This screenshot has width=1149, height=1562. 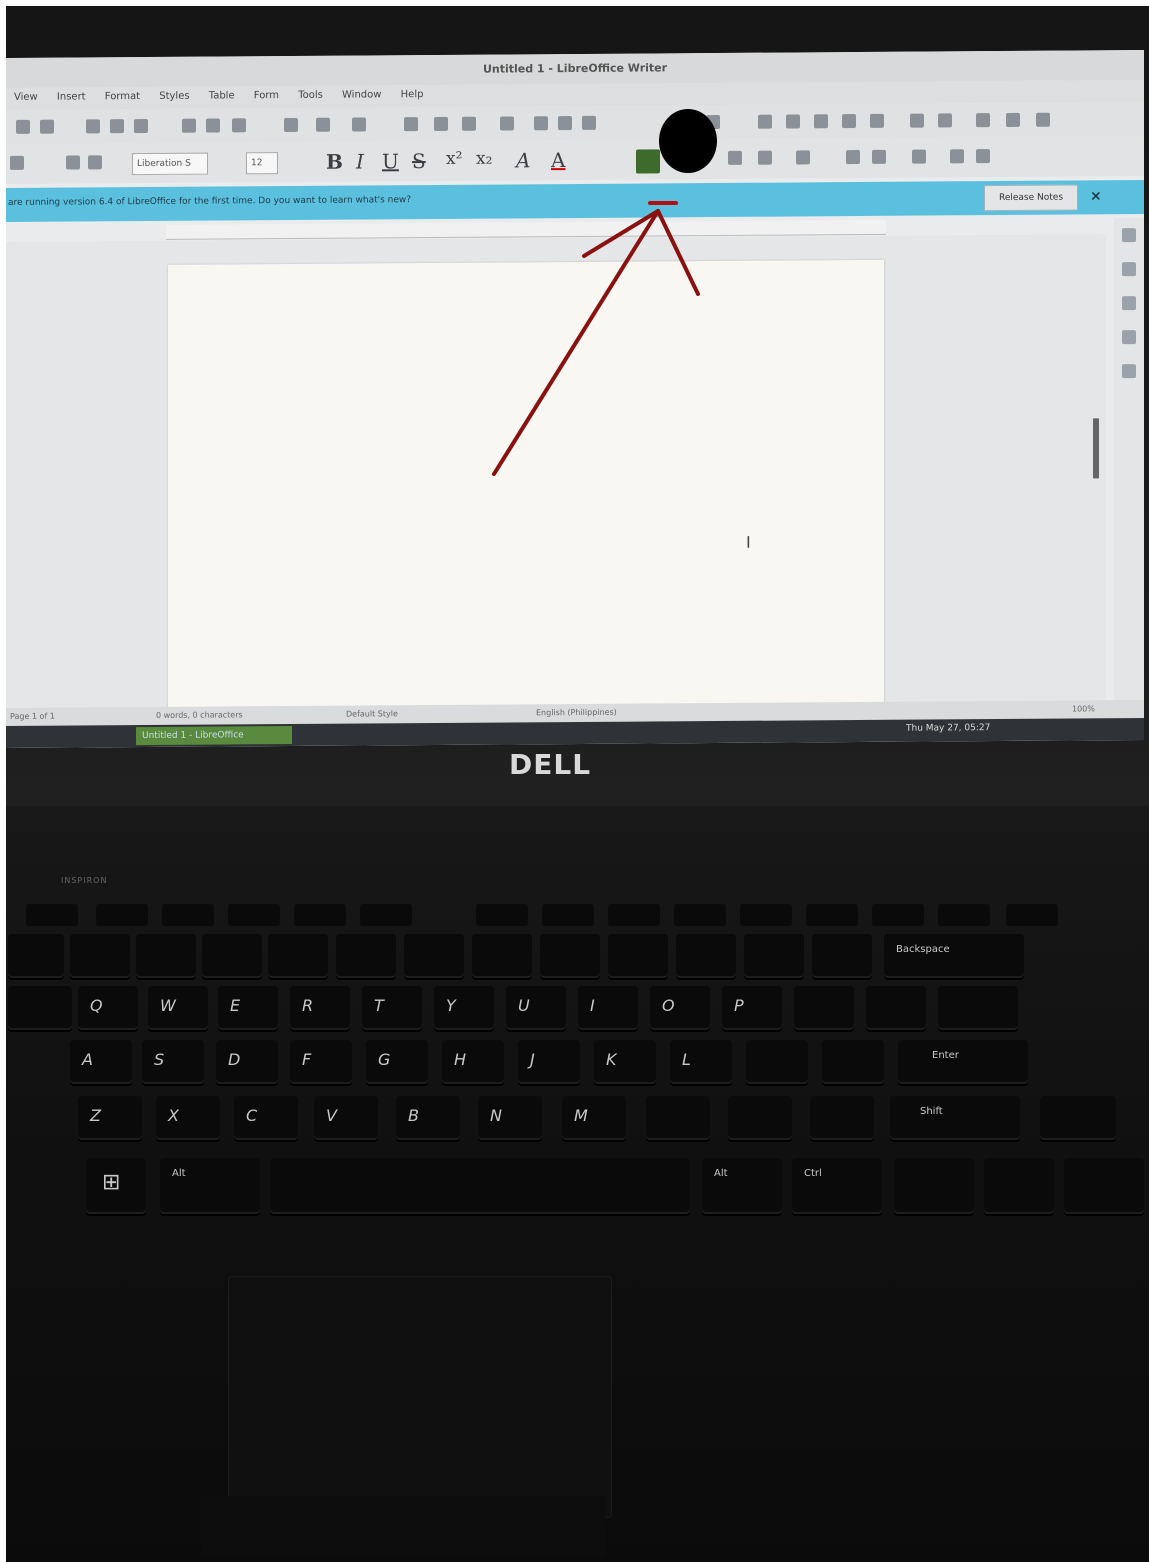 What do you see at coordinates (403, 1526) in the screenshot?
I see `touchpad-buttons` at bounding box center [403, 1526].